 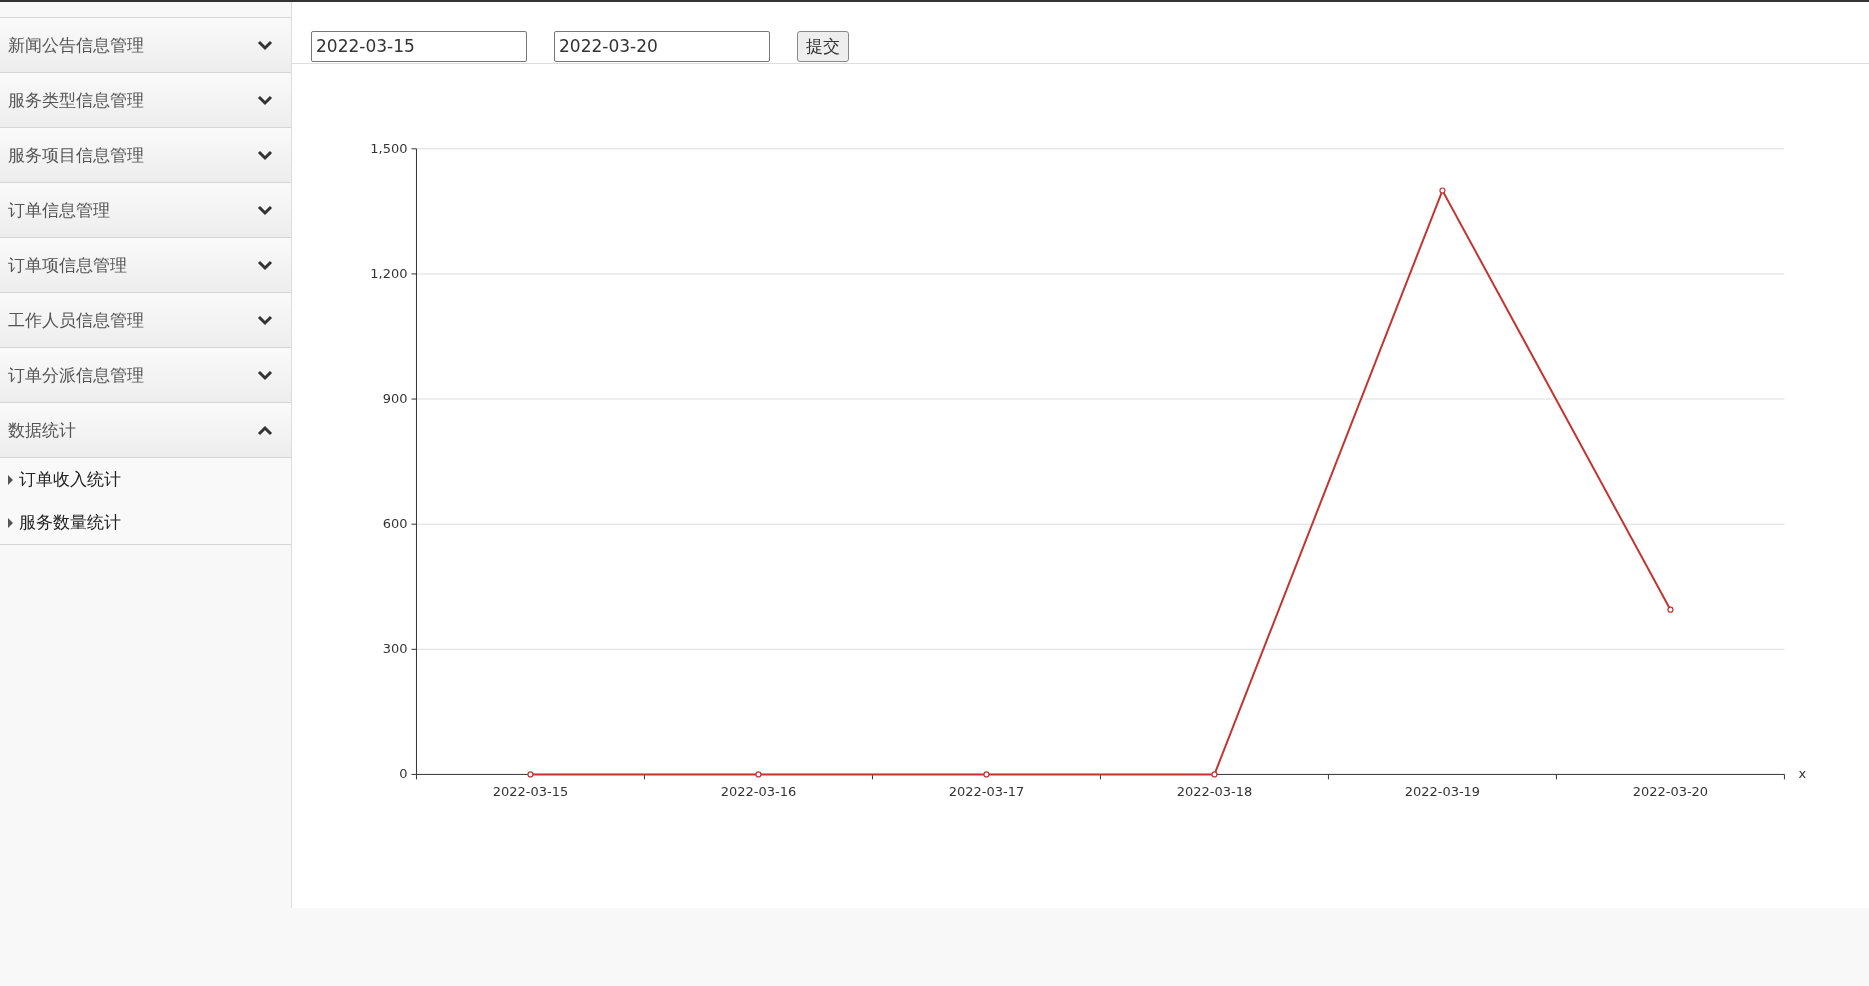 I want to click on y-tick-label: 600, so click(x=395, y=524).